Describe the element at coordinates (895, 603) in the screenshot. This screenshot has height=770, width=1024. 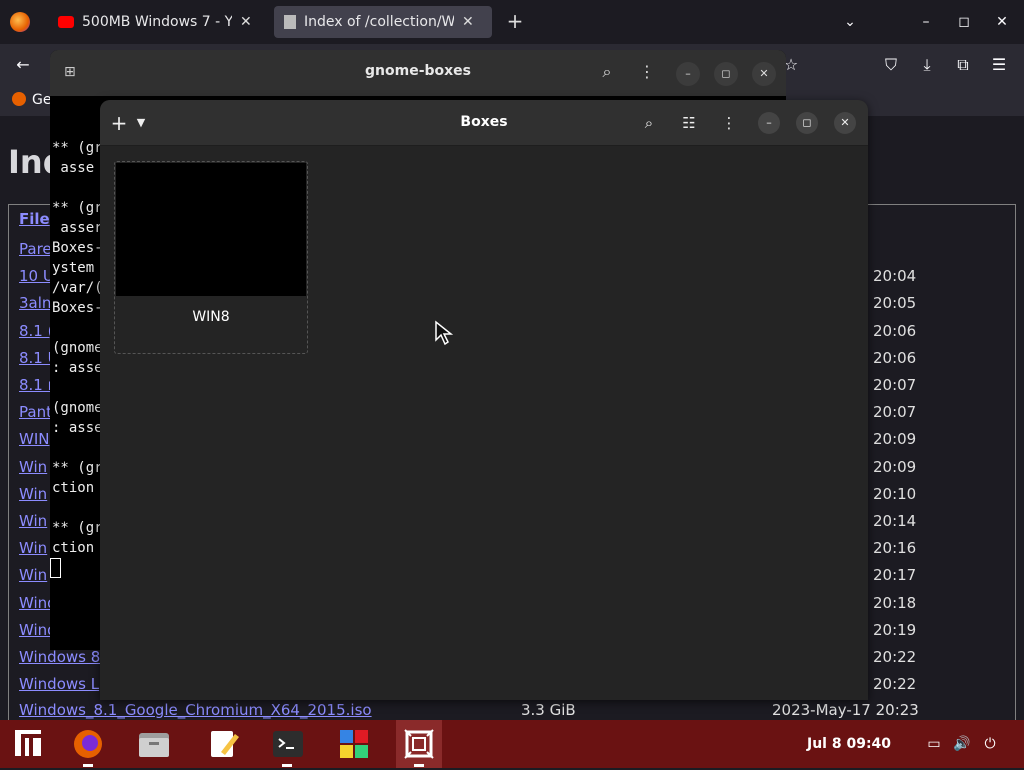
I see `file-time: 20:18` at that location.